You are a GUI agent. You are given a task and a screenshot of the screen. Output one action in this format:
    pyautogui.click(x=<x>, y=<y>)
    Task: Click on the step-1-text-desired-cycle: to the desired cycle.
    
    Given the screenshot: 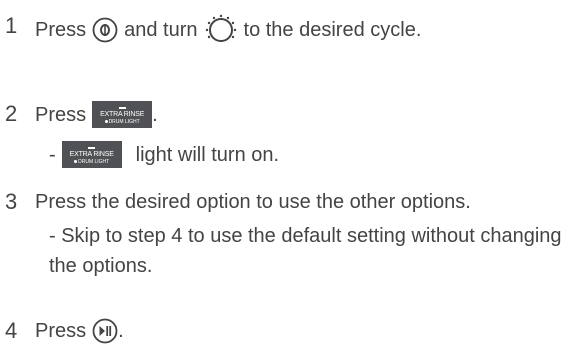 What is the action you would take?
    pyautogui.click(x=332, y=30)
    